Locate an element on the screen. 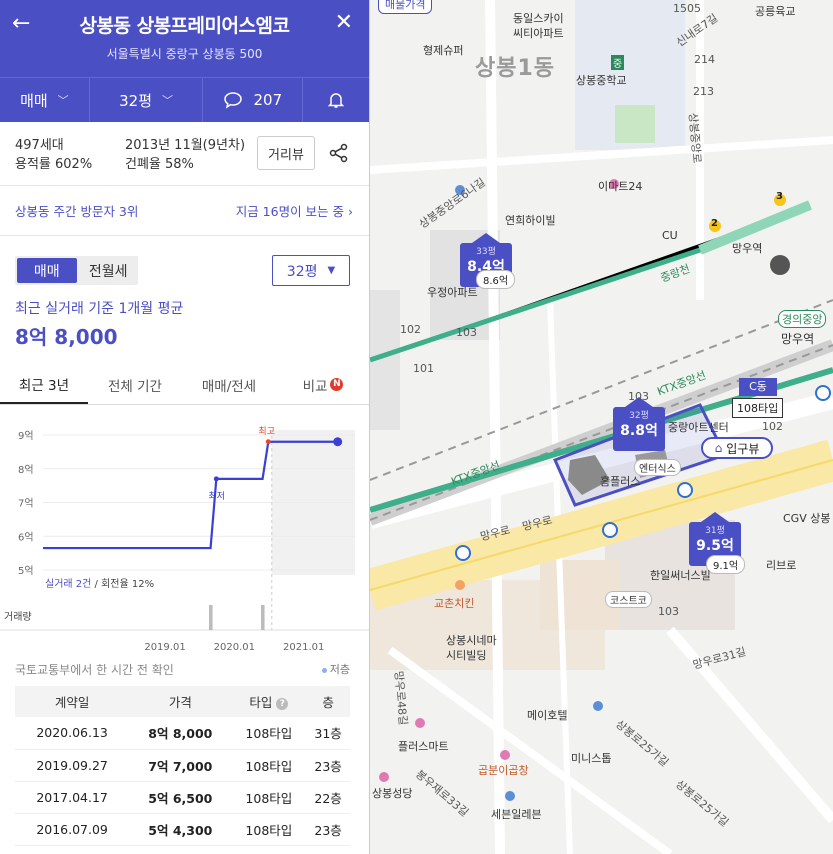 The height and width of the screenshot is (854, 833). turnover-rate: / 회전율 12% is located at coordinates (122, 584).